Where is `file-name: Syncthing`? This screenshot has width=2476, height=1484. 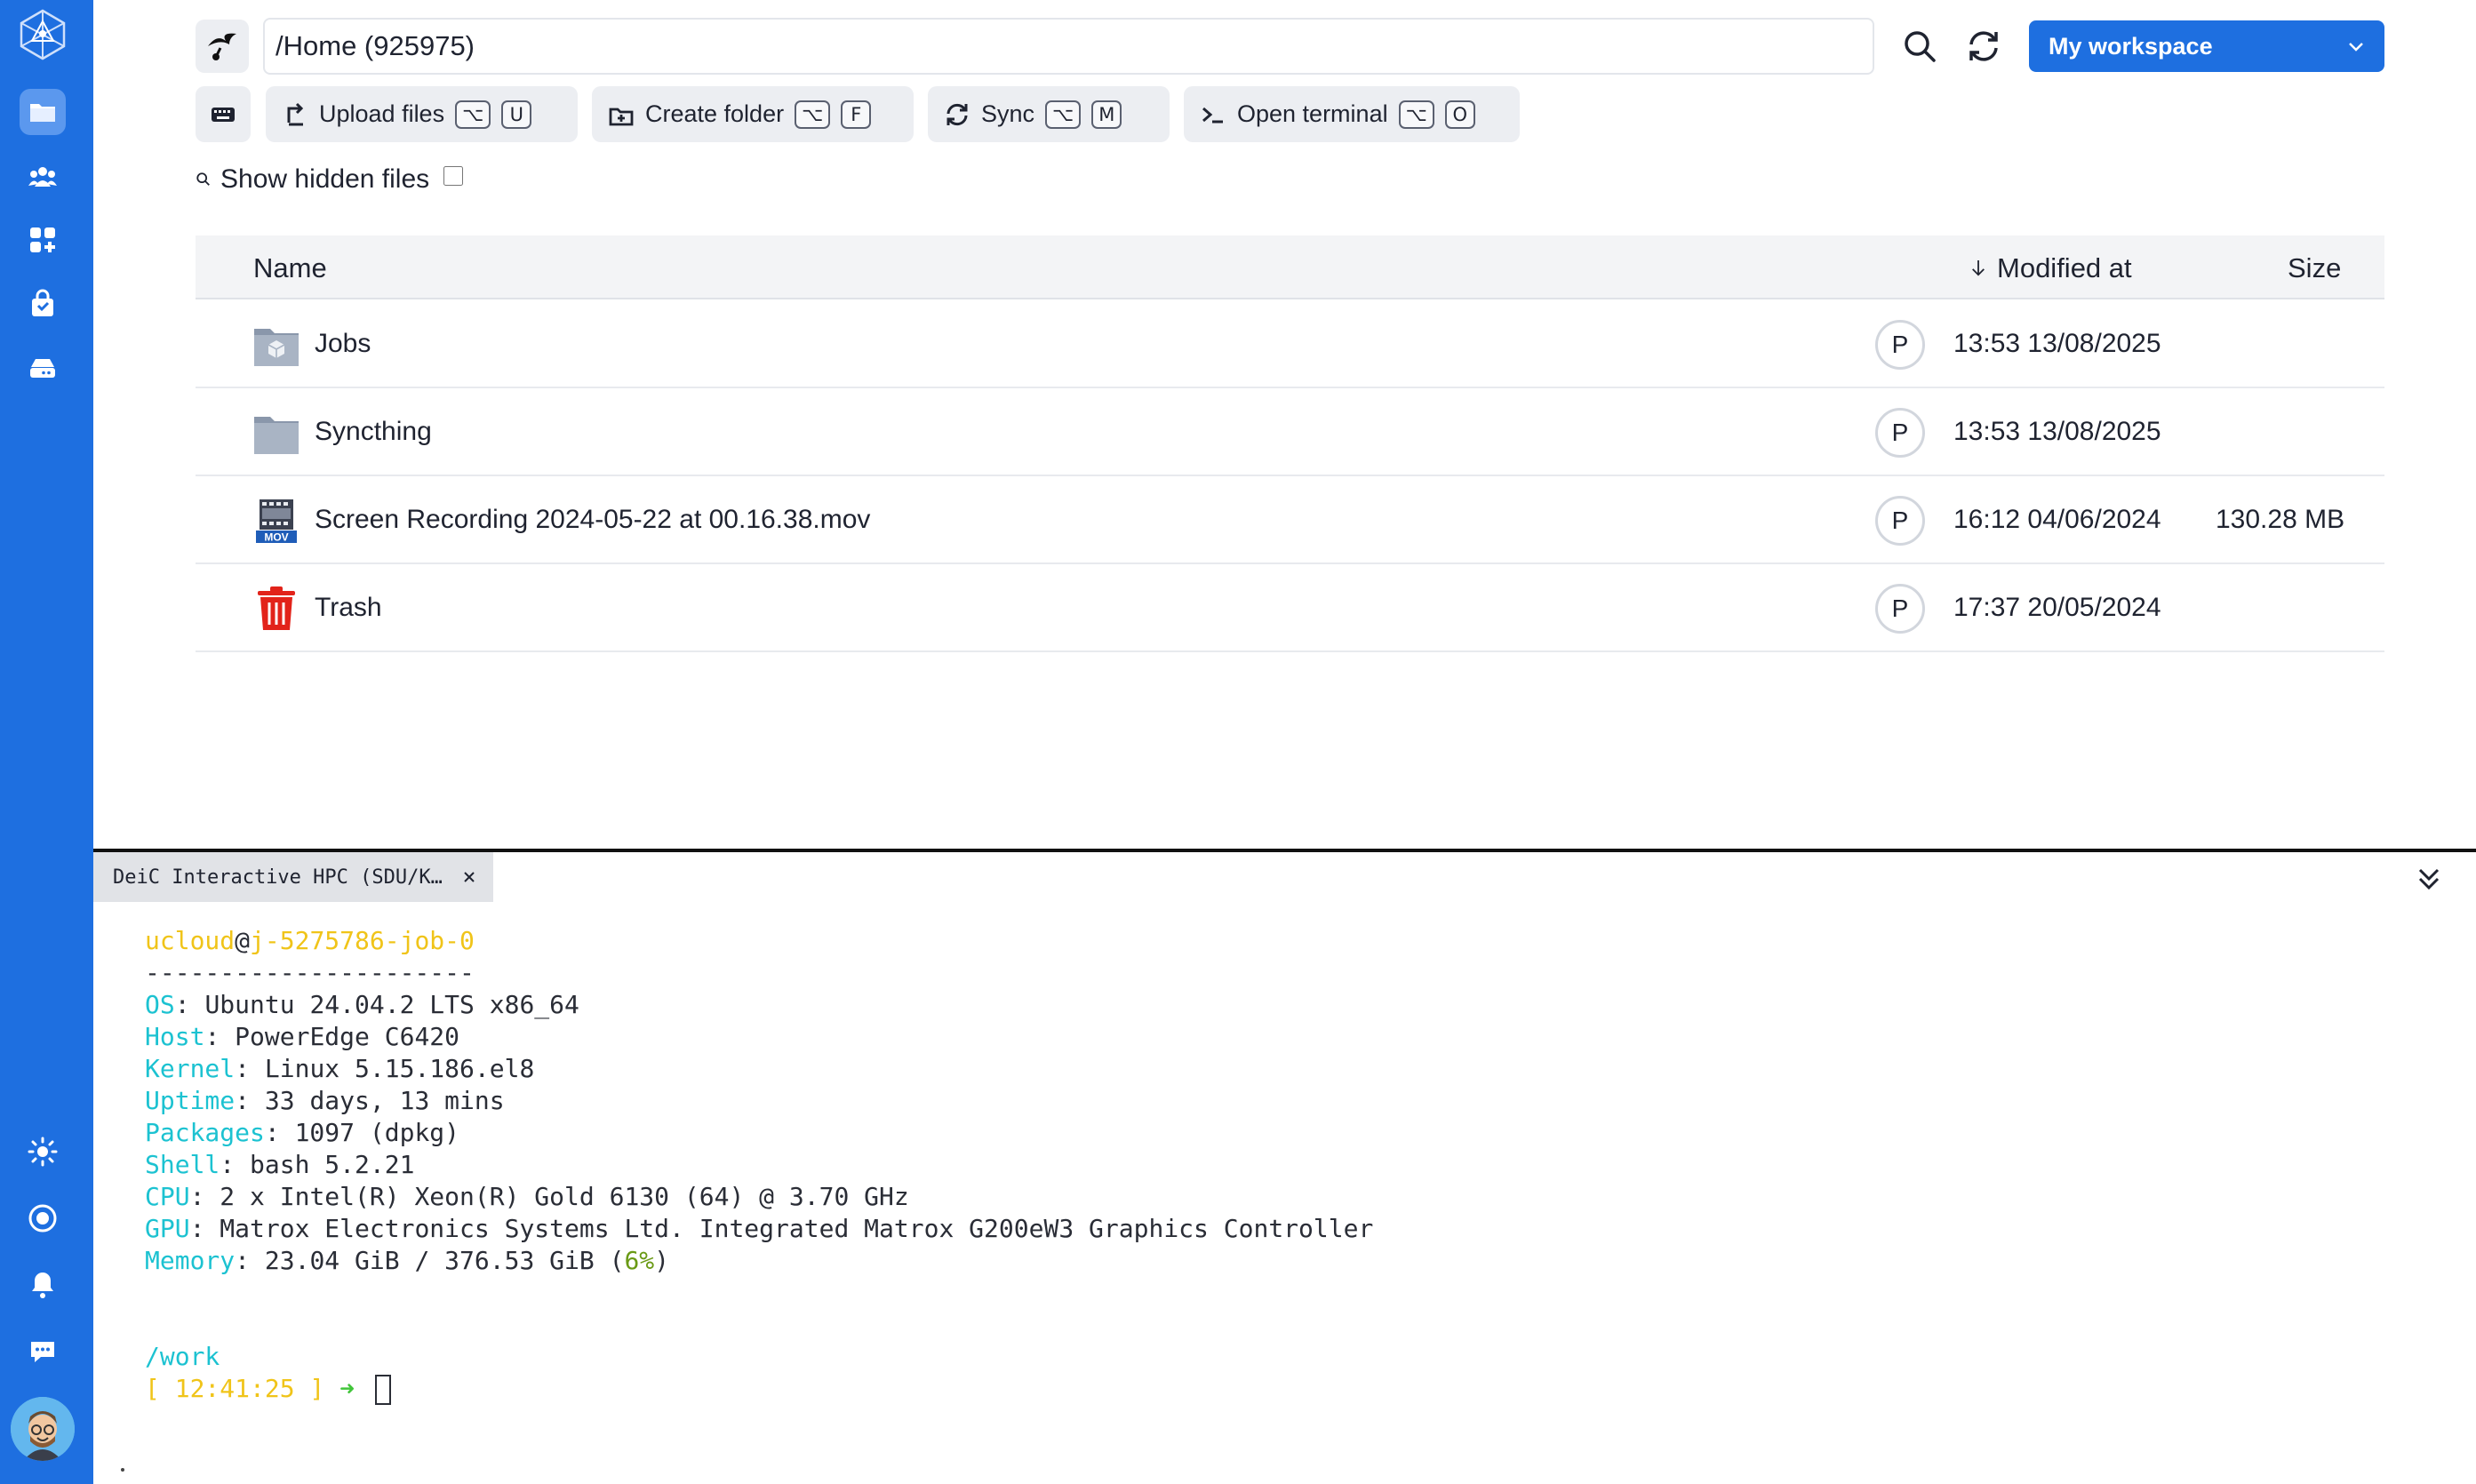
file-name: Syncthing is located at coordinates (374, 432).